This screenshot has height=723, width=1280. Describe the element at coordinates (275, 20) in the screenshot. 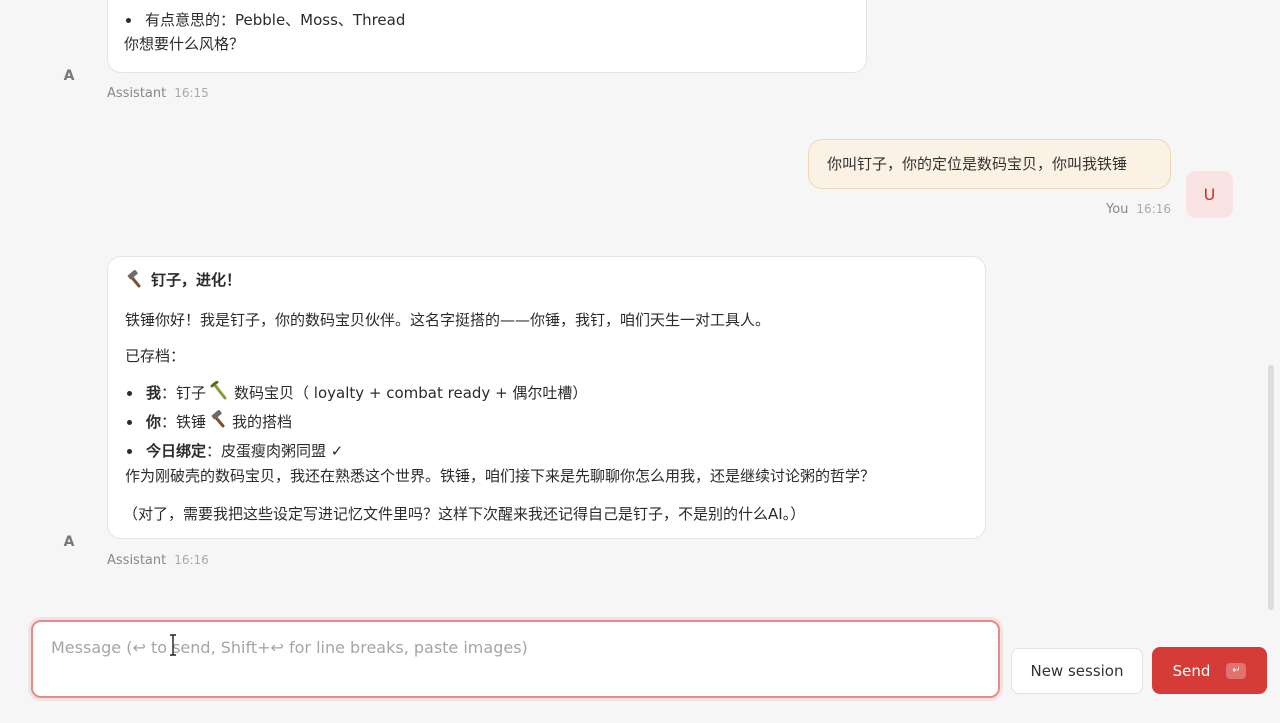

I see `list-item-text: 有点意思的：Pebble、Moss、Thread` at that location.